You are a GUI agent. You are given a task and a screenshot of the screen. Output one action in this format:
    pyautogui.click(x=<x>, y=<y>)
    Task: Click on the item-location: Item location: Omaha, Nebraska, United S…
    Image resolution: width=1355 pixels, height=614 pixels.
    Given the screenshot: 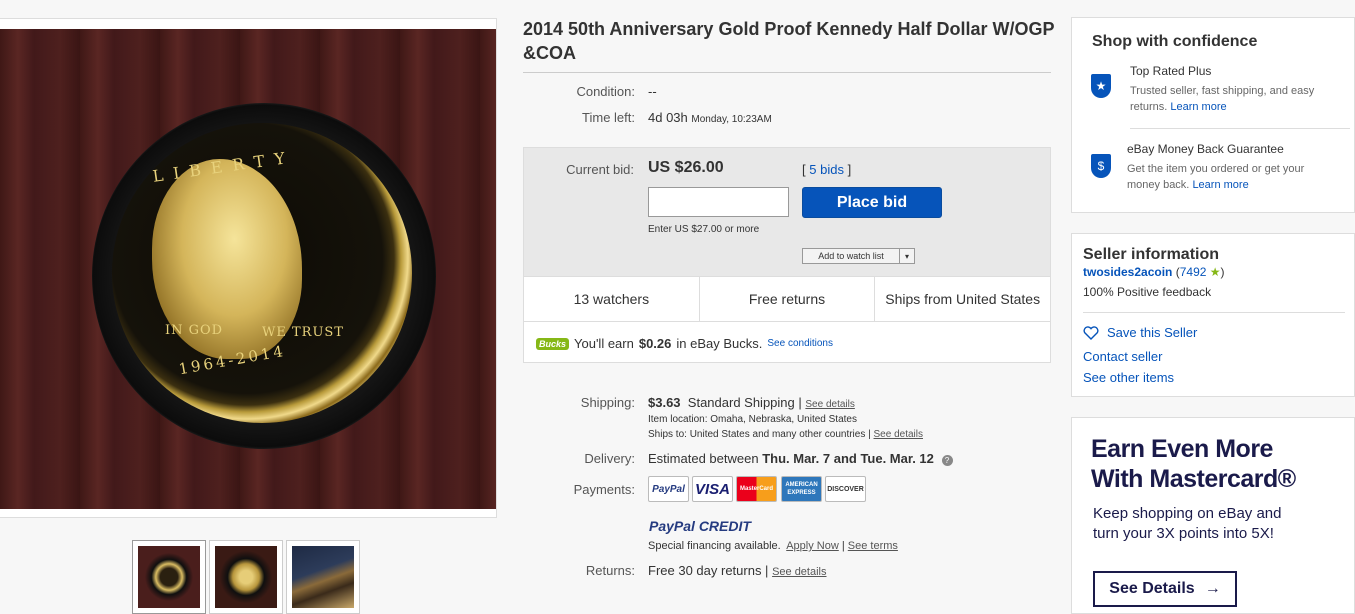 What is the action you would take?
    pyautogui.click(x=752, y=419)
    